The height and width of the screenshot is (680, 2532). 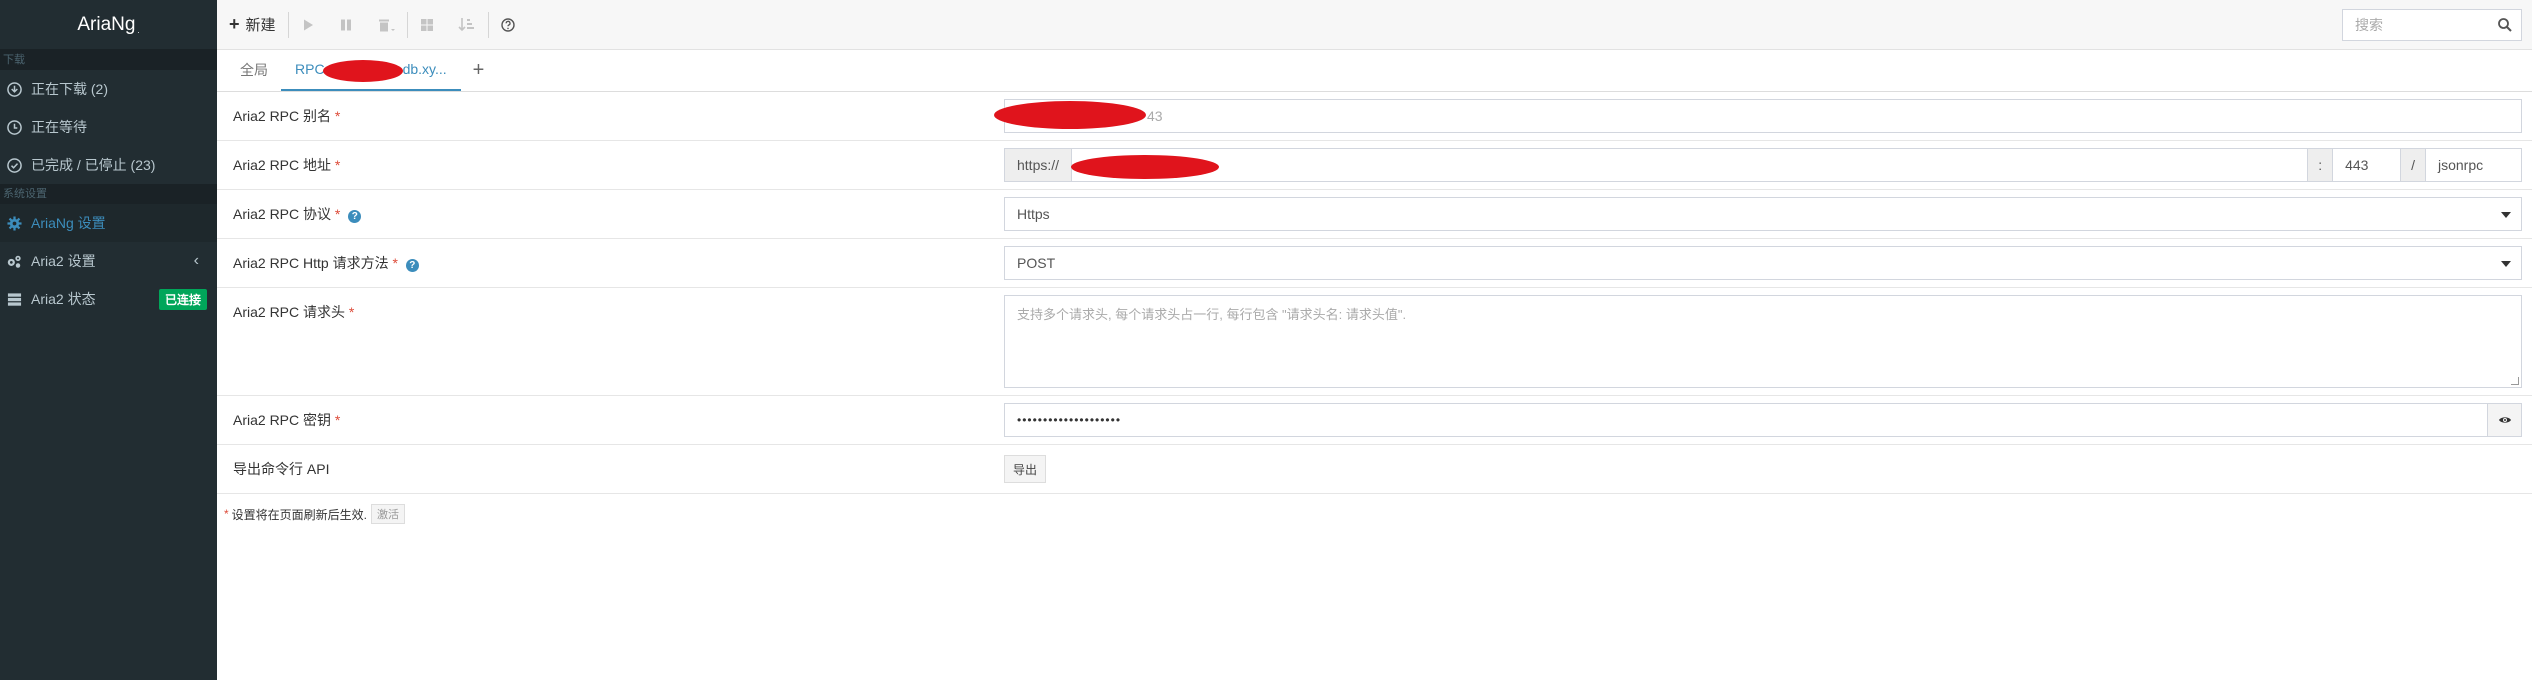 I want to click on rpc-protocol-label: Aria2 RPC 协议 * ?, so click(x=610, y=214).